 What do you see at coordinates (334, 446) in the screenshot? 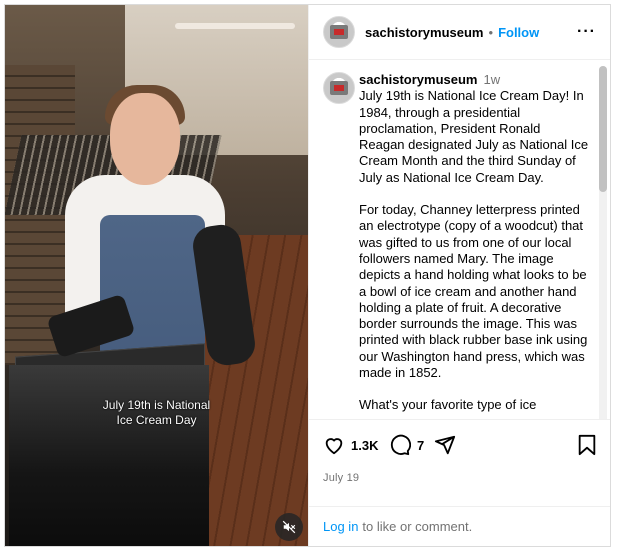
I see `heart-icon` at bounding box center [334, 446].